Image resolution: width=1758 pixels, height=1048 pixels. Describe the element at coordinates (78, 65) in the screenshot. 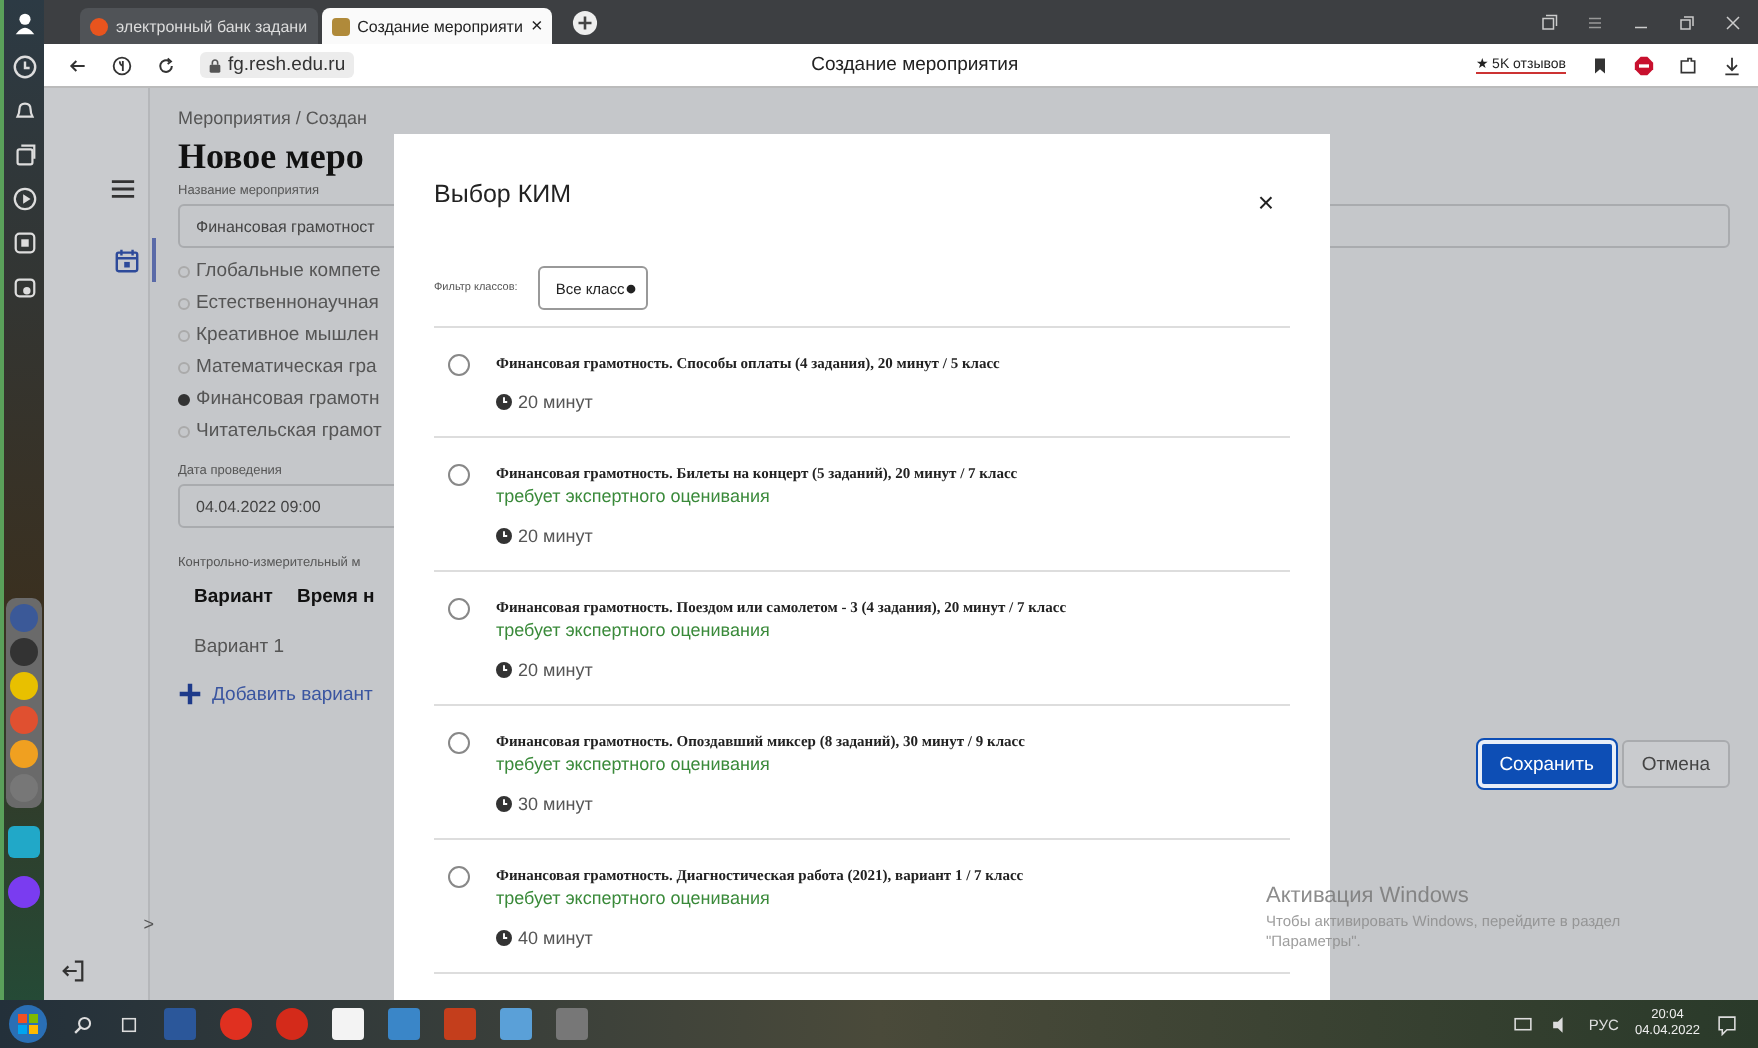

I see `back-icon` at that location.